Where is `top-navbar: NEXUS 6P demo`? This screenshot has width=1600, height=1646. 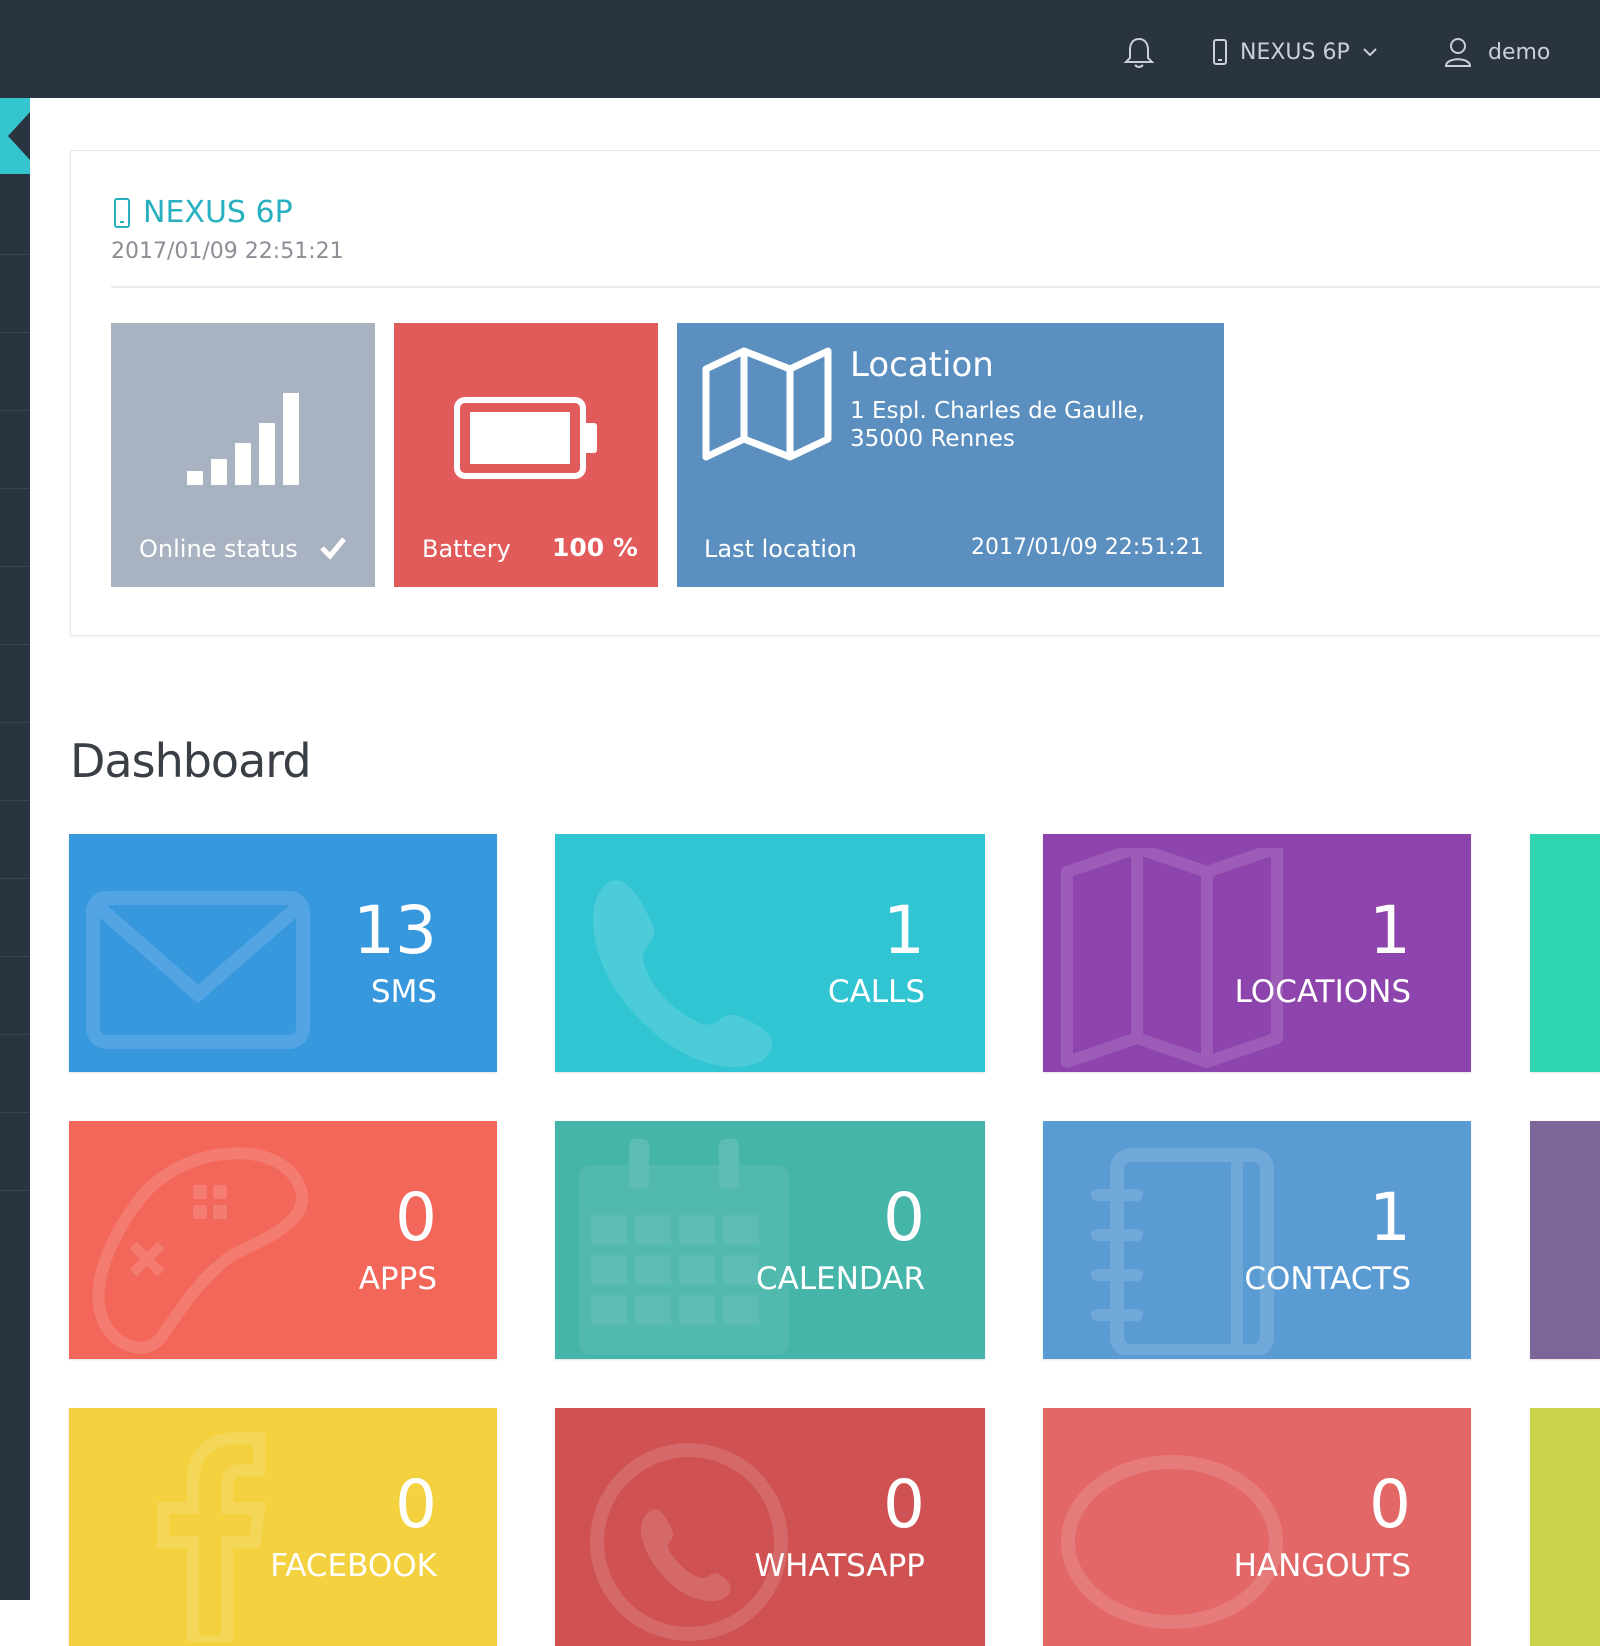 top-navbar: NEXUS 6P demo is located at coordinates (800, 49).